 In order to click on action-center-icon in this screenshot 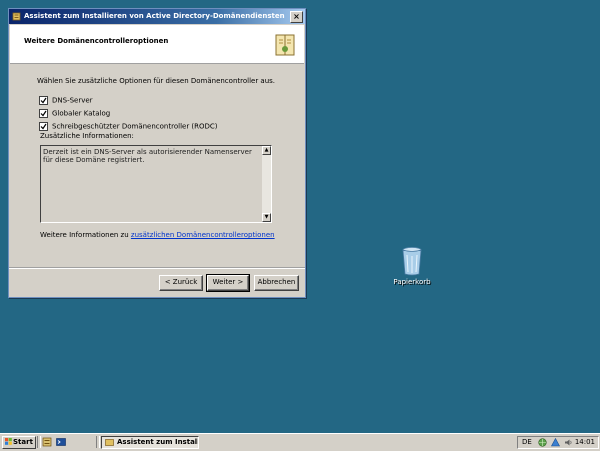, I will do `click(555, 442)`.